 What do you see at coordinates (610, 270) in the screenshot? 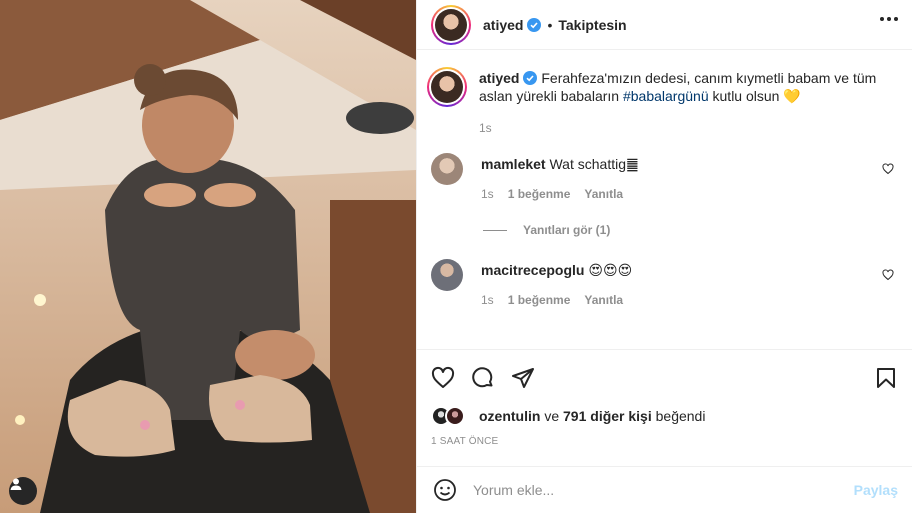
I see `comment-text: 😍😍😍` at bounding box center [610, 270].